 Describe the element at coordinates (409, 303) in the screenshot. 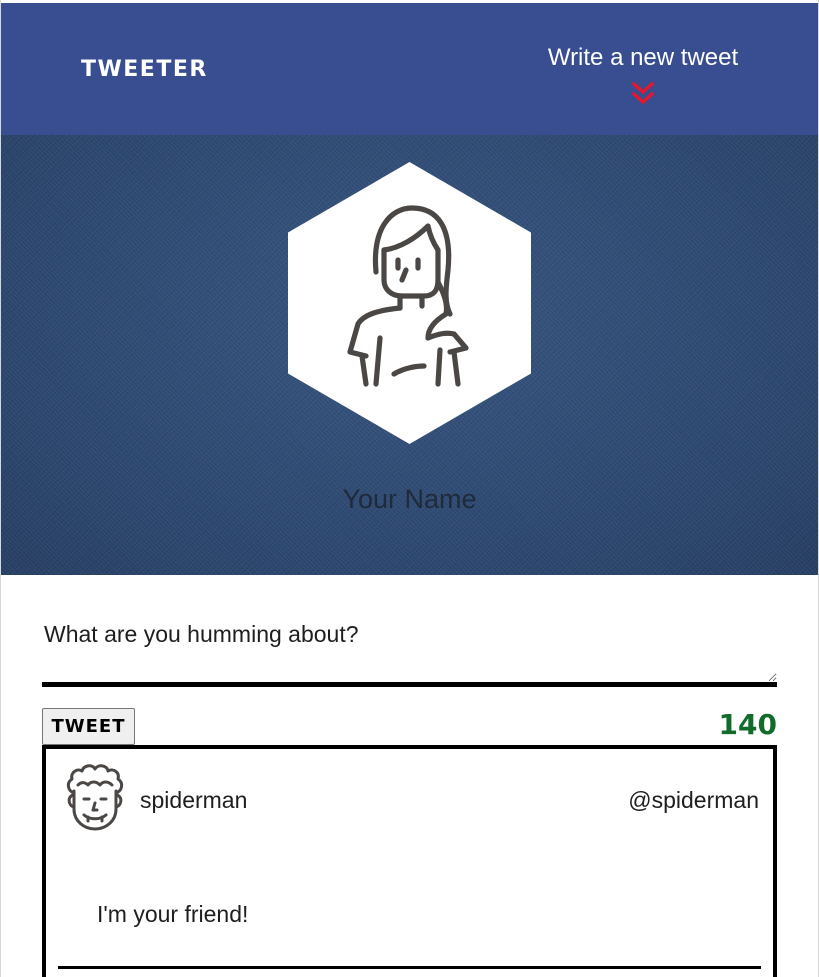

I see `profile-avatar` at that location.